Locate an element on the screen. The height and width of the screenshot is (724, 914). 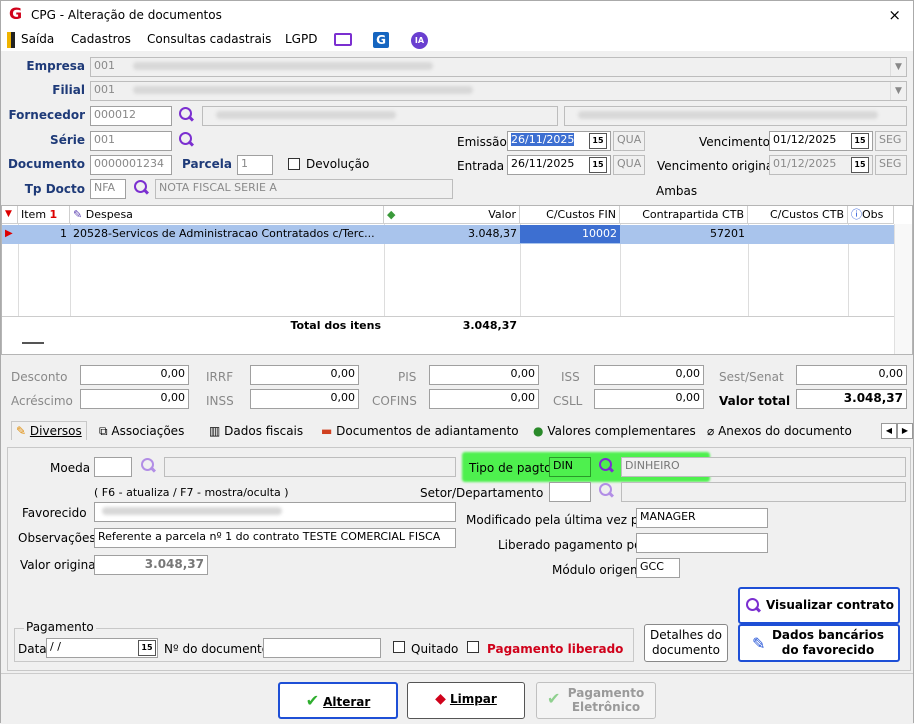
tipo-pagto-code-field: DIN is located at coordinates (570, 467).